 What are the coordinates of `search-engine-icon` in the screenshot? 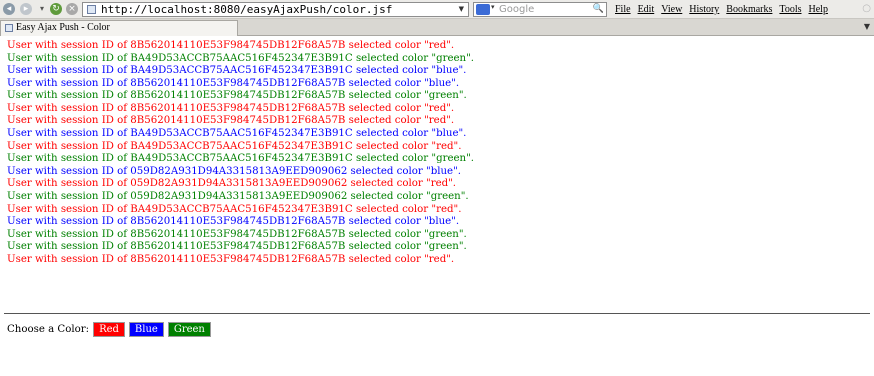 It's located at (485, 9).